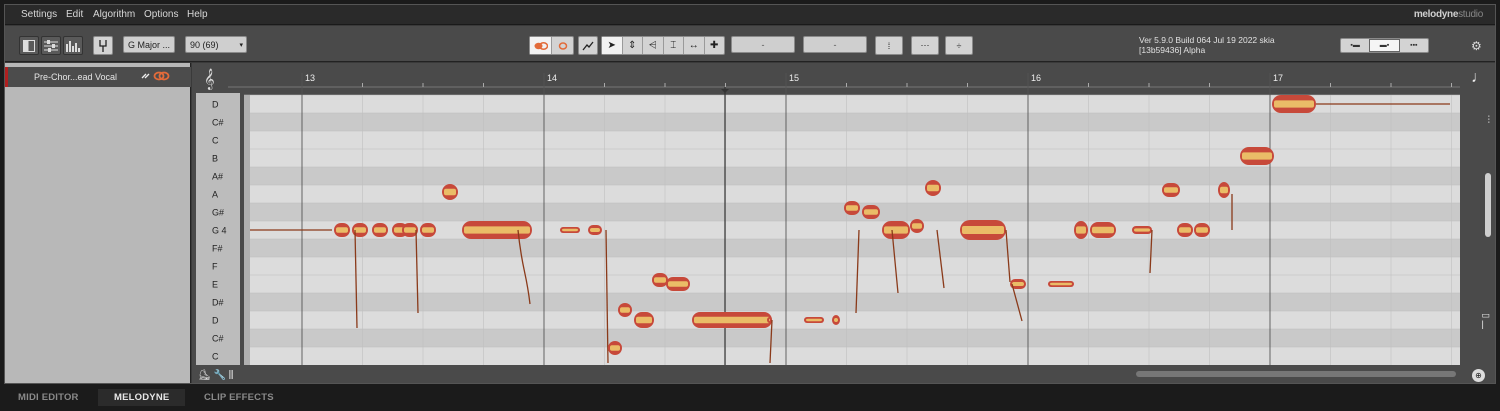  Describe the element at coordinates (114, 14) in the screenshot. I see `menu-algorithm: Algorithm` at that location.